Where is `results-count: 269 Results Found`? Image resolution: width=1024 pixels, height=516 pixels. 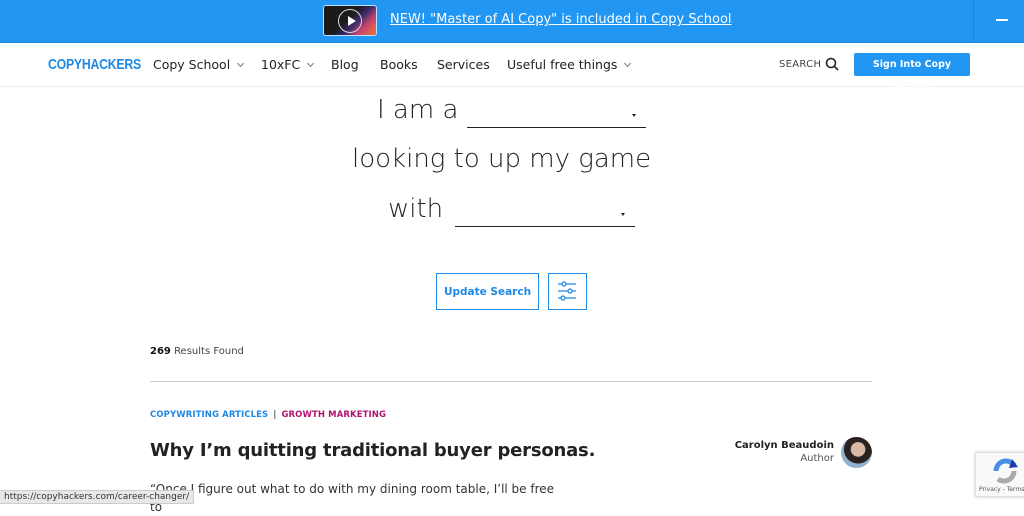 results-count: 269 Results Found is located at coordinates (197, 351).